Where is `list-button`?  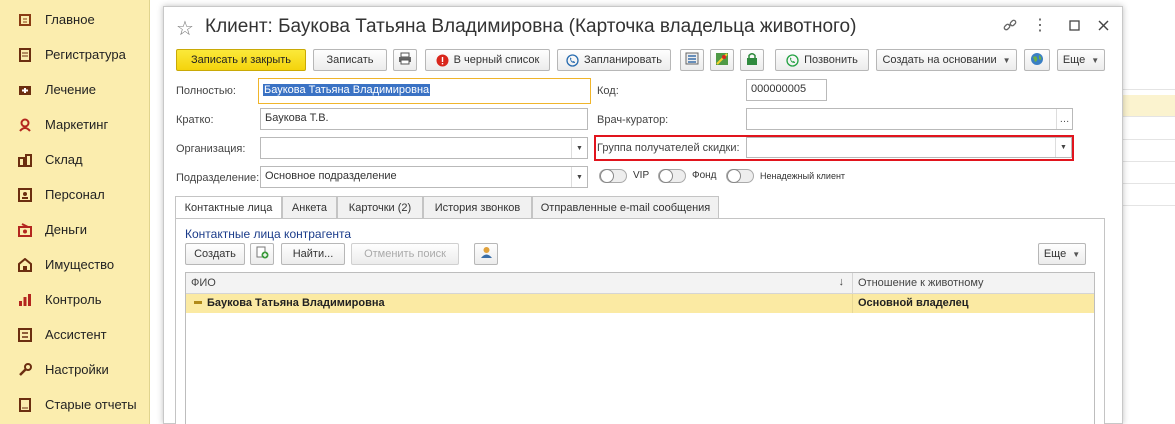
list-button is located at coordinates (692, 60).